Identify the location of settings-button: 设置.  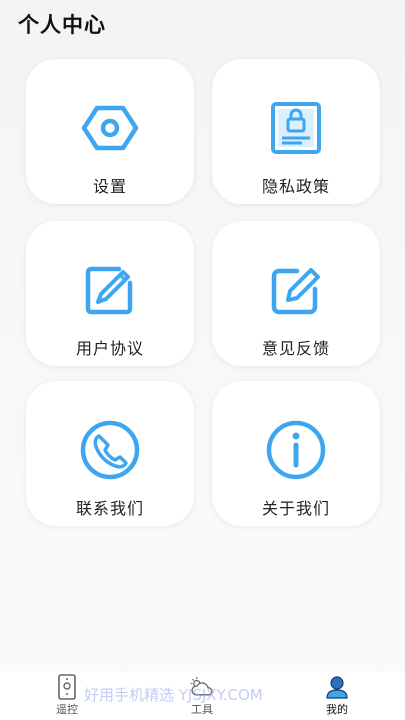
(110, 131).